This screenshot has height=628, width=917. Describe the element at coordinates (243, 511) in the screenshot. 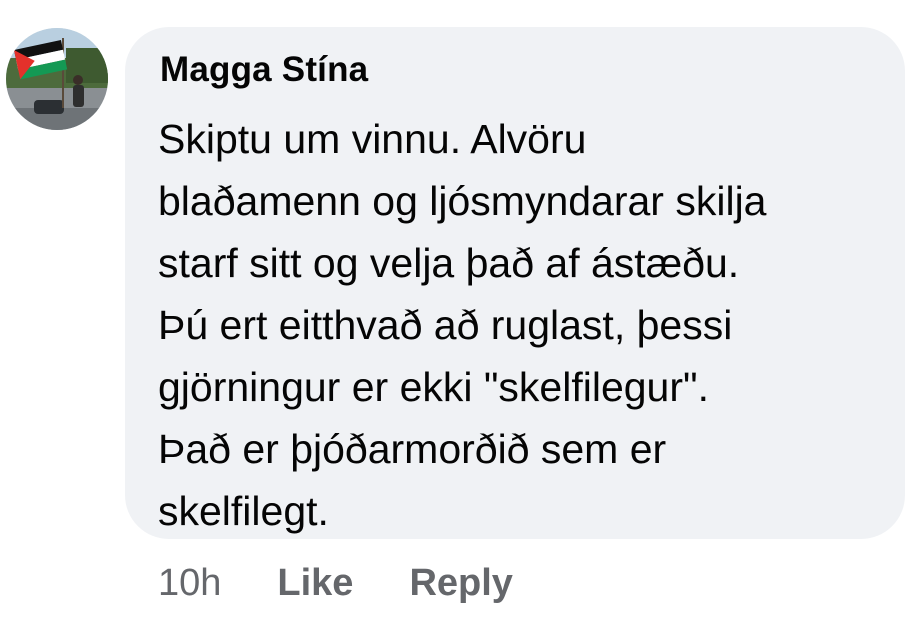

I see `comment-text-line: skelfilegt.` at that location.